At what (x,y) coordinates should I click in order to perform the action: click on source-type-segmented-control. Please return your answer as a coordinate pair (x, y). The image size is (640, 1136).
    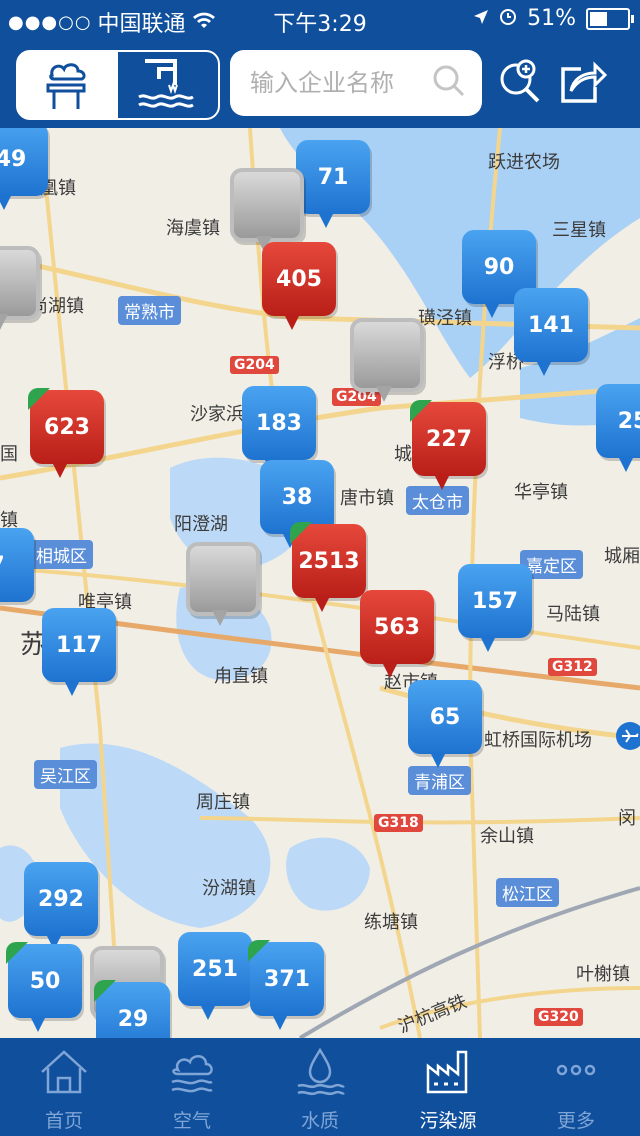
    Looking at the image, I should click on (118, 85).